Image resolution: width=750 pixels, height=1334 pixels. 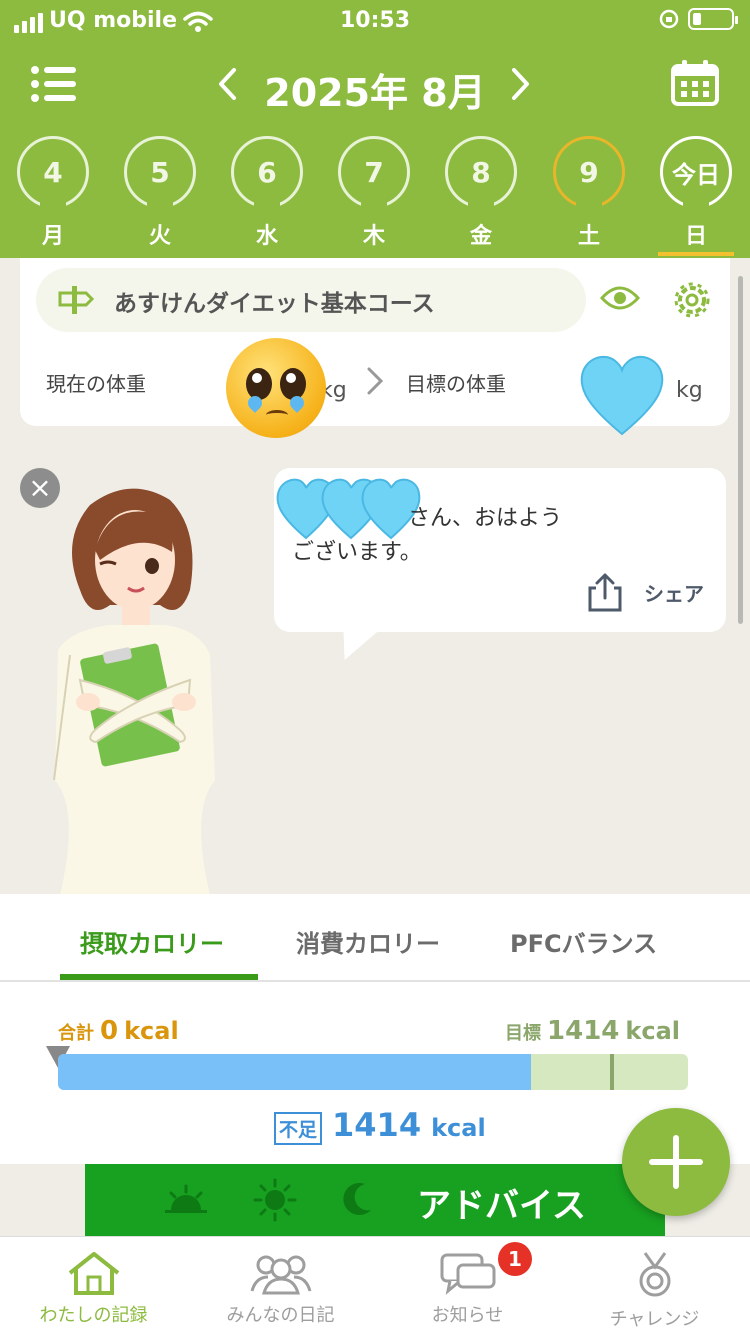 What do you see at coordinates (109, 1031) in the screenshot?
I see `total-value: 0` at bounding box center [109, 1031].